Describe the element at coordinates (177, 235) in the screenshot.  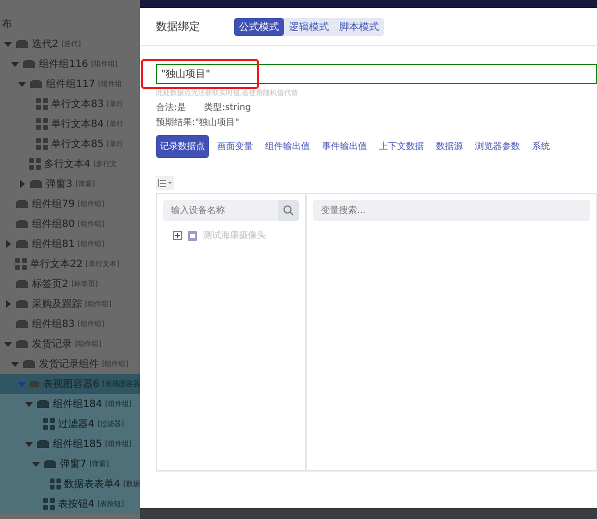
I see `expand-icon` at that location.